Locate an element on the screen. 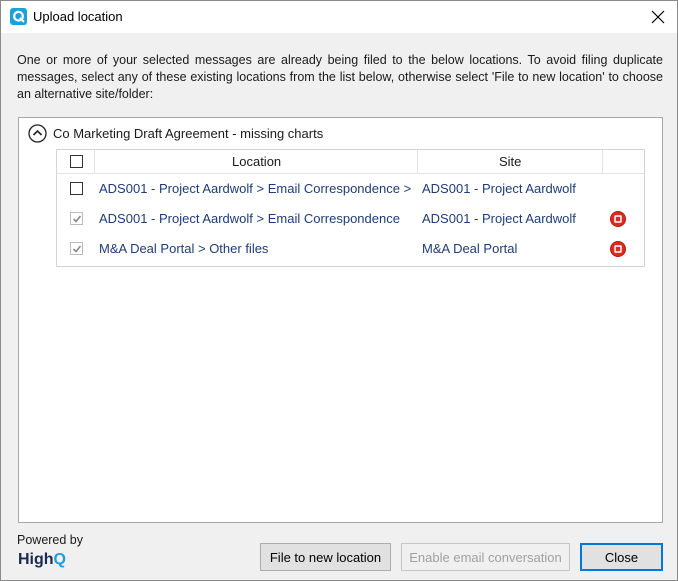 The image size is (678, 581). collapse-chevron-up-icon is located at coordinates (37, 133).